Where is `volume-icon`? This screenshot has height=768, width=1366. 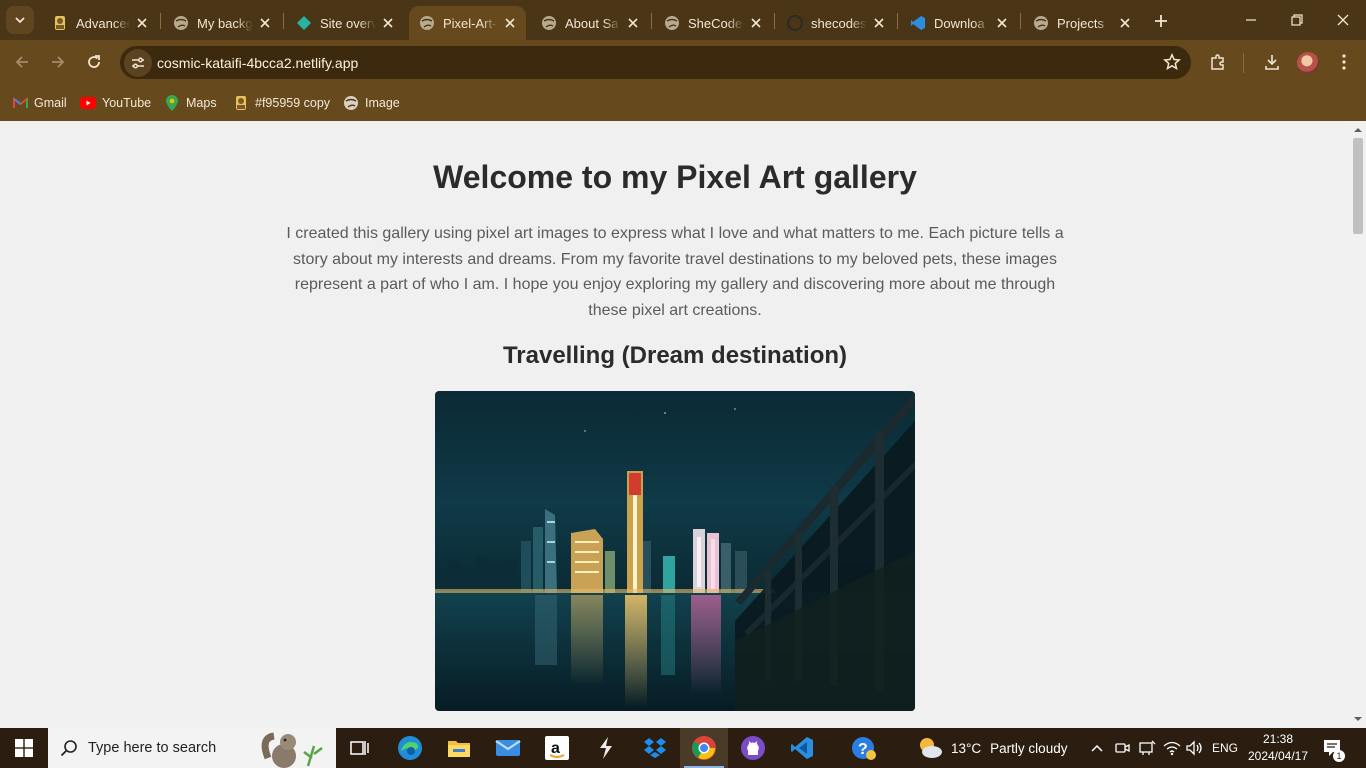
volume-icon is located at coordinates (1194, 748).